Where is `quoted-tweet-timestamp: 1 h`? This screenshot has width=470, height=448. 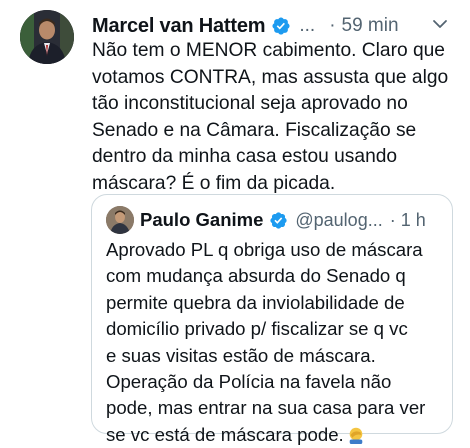 quoted-tweet-timestamp: 1 h is located at coordinates (413, 220).